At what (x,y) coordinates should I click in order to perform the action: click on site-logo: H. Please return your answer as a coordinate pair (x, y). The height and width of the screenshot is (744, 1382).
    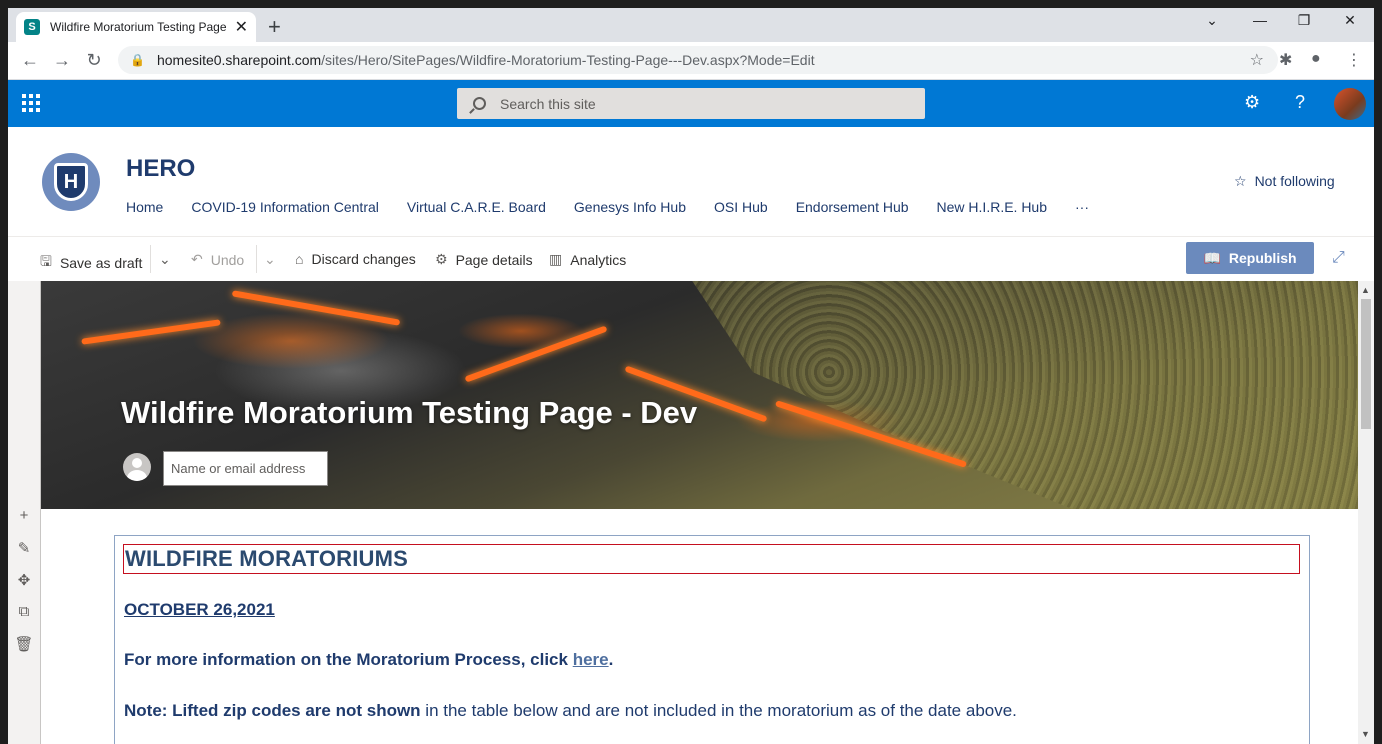
    Looking at the image, I should click on (71, 182).